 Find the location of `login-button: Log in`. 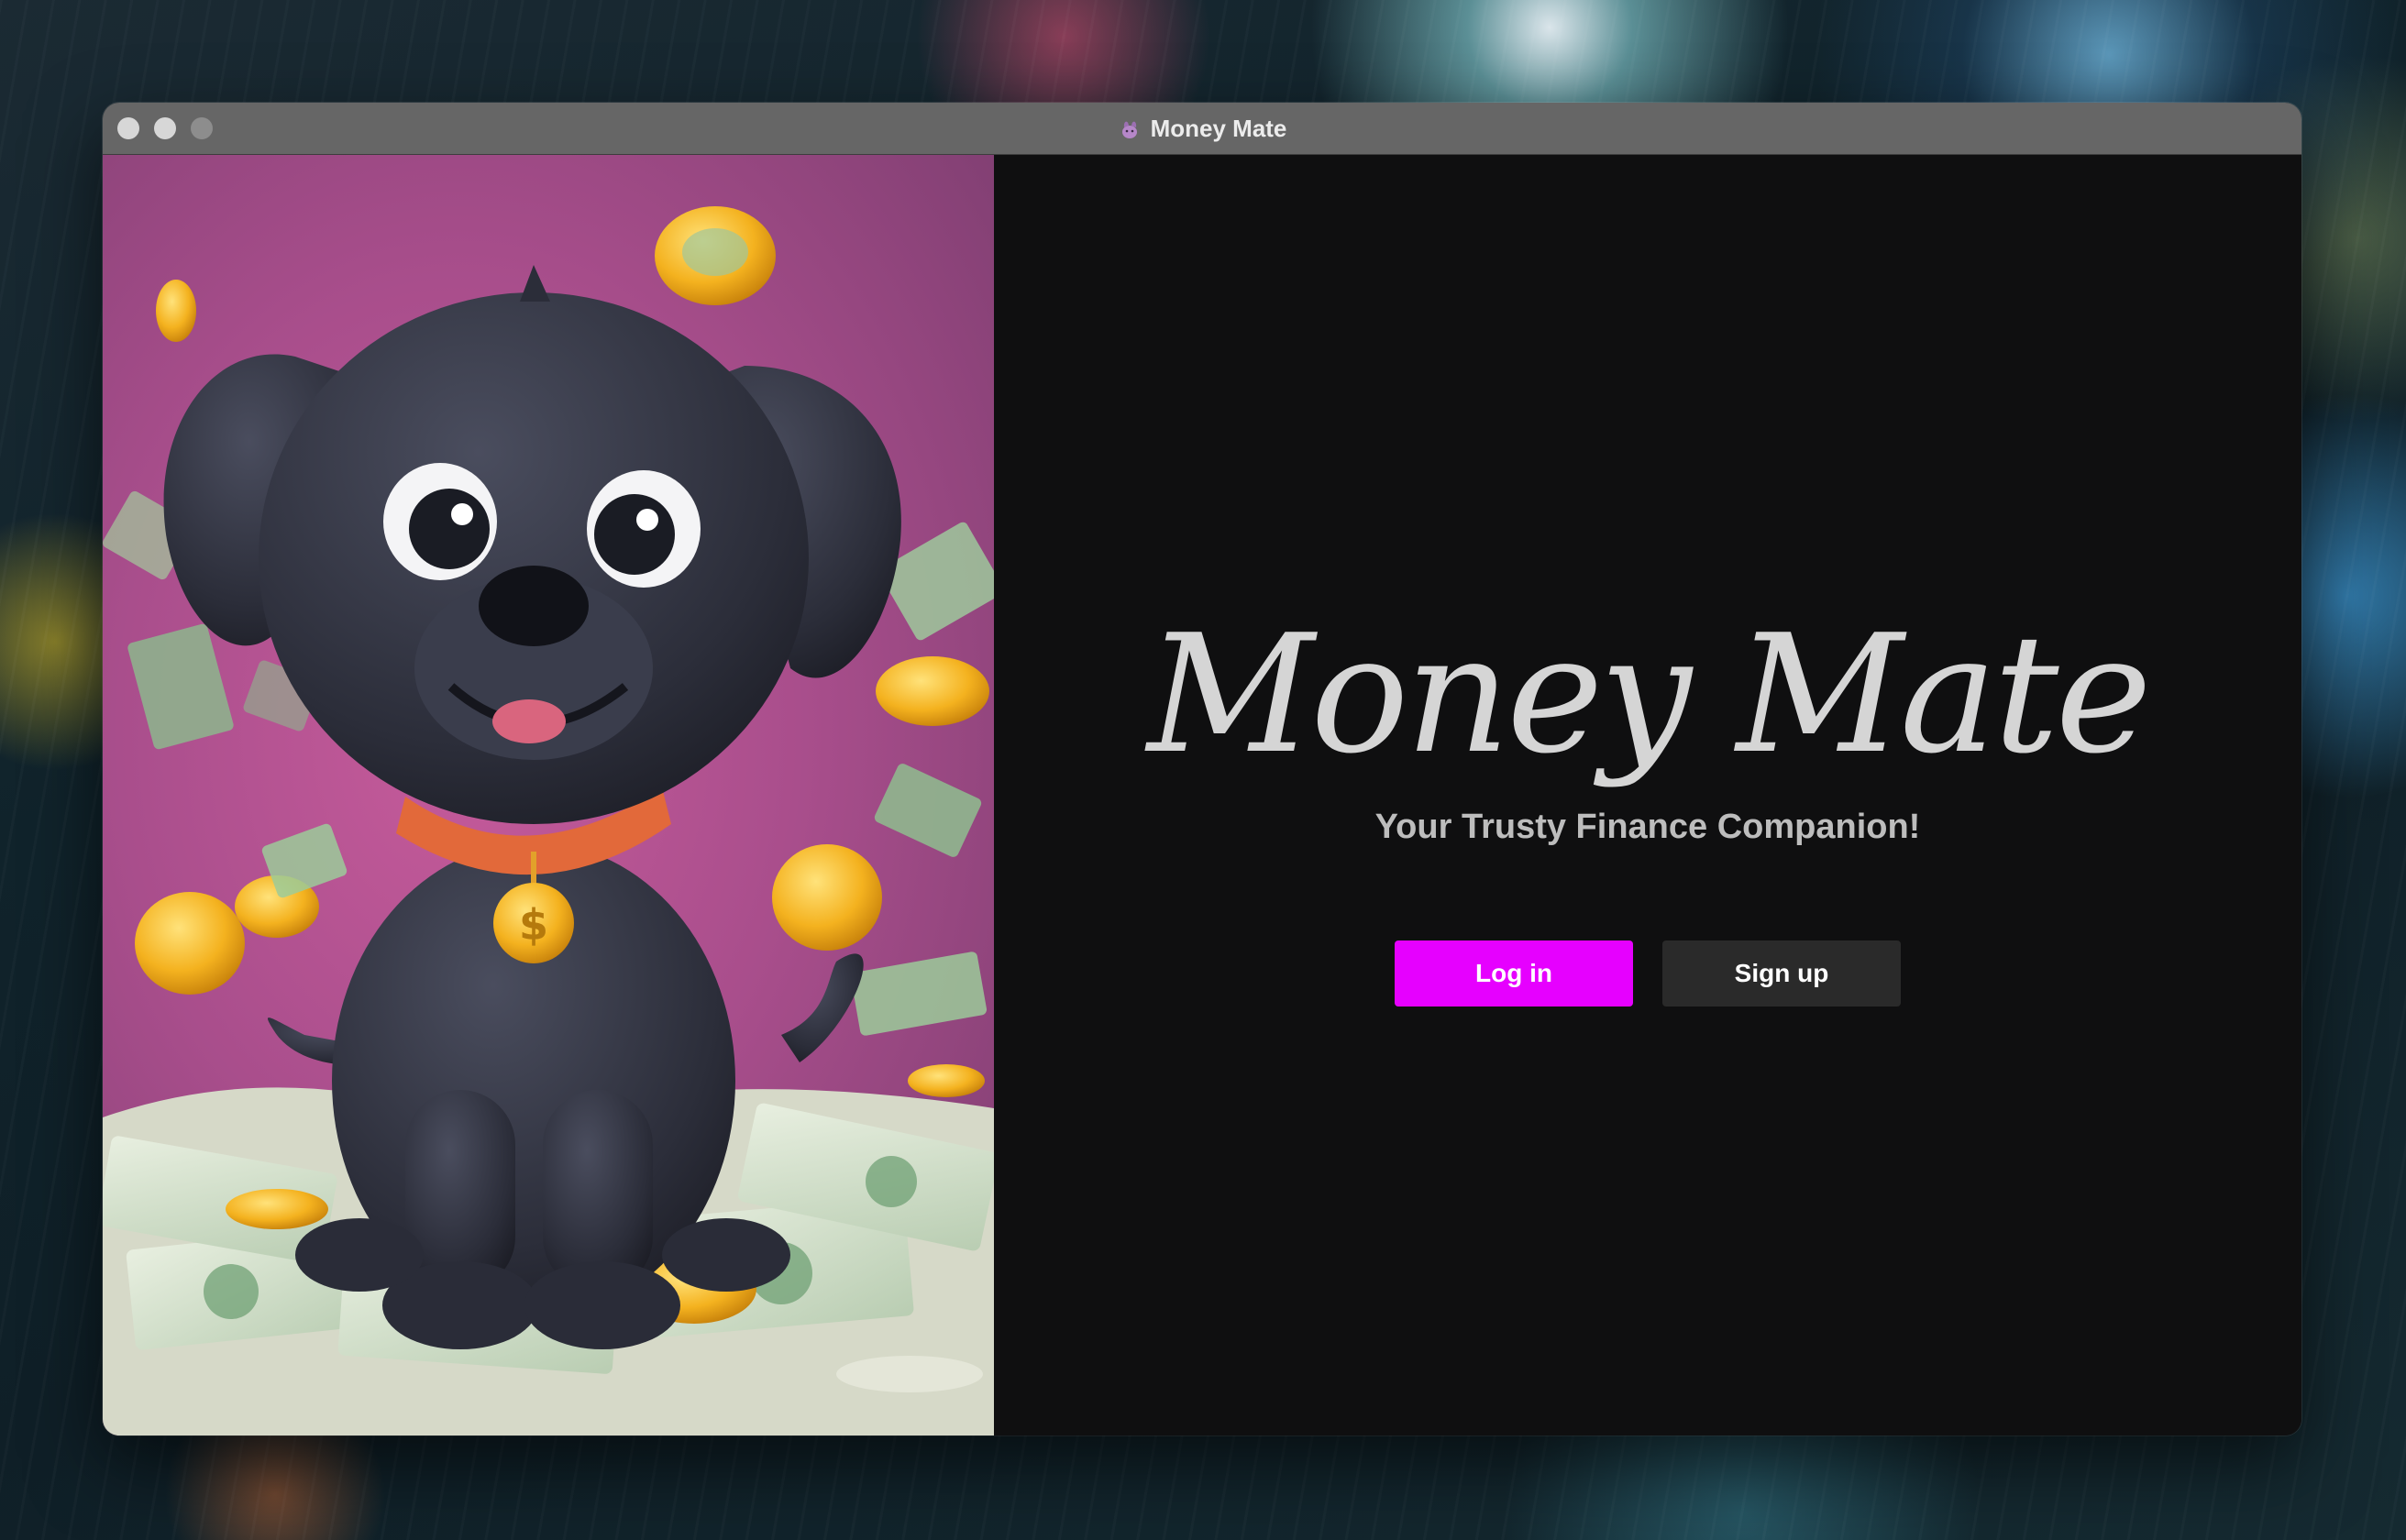

login-button: Log in is located at coordinates (1514, 973).